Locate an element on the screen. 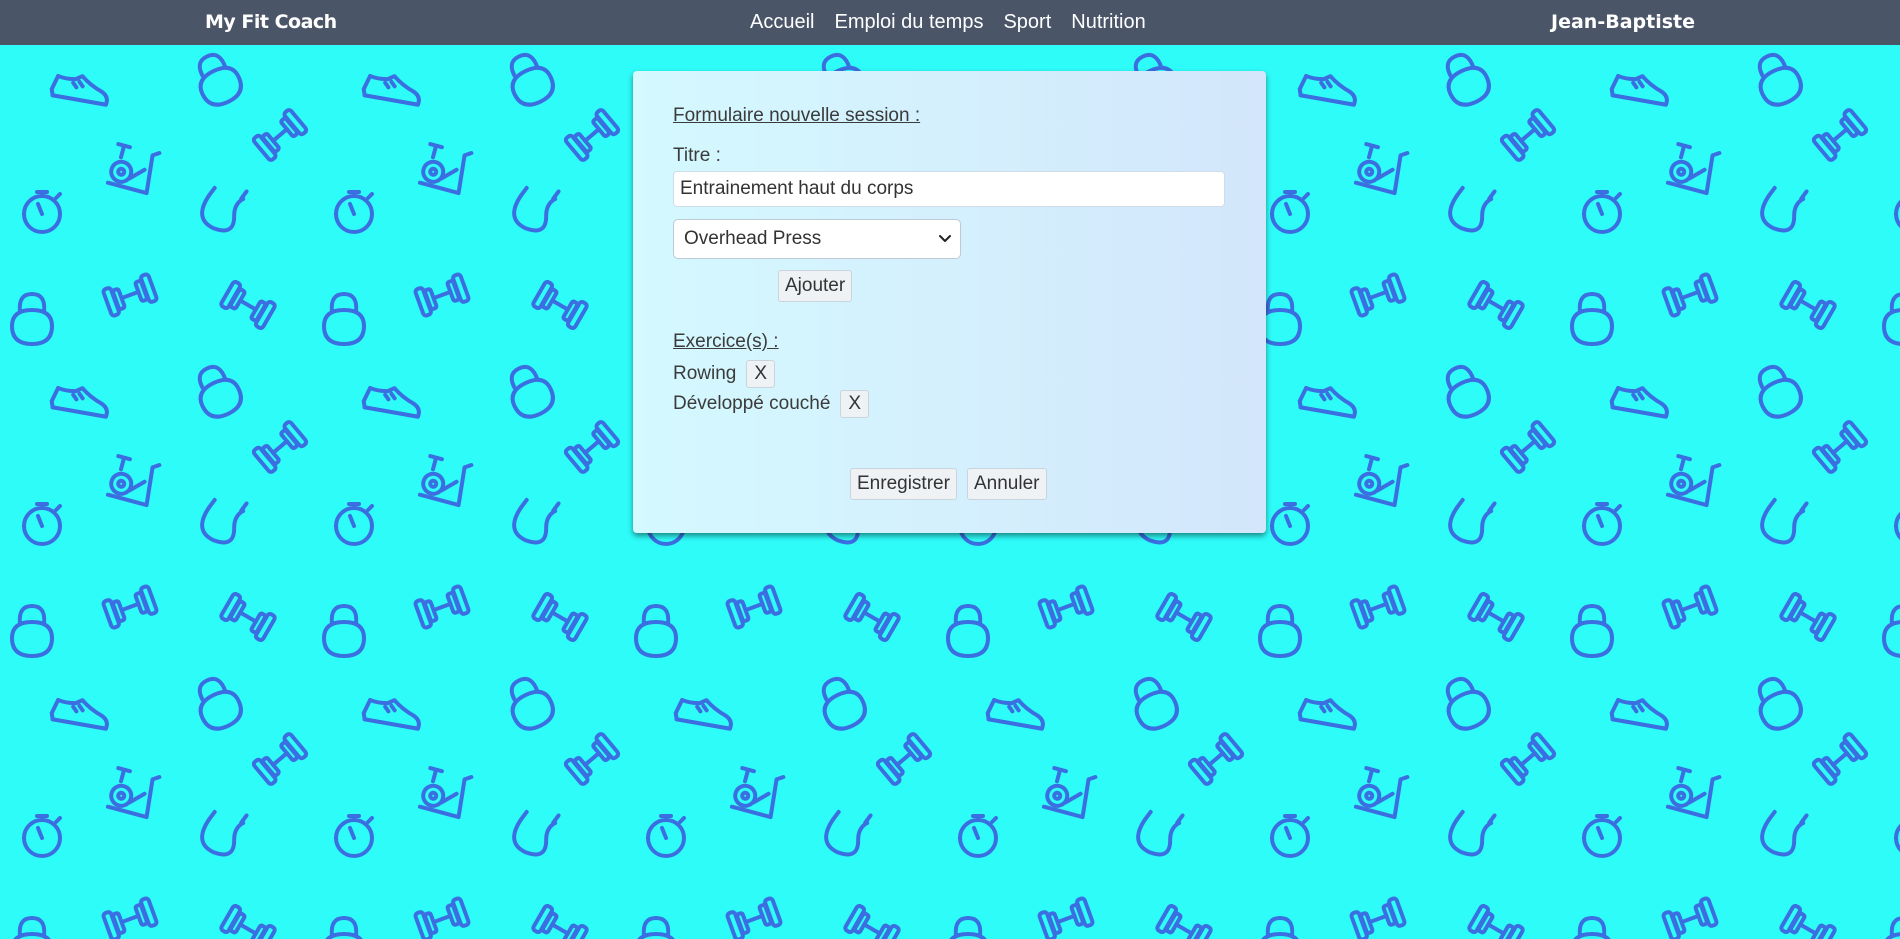 The image size is (1900, 939). nav-link-sport: Sport is located at coordinates (1027, 22).